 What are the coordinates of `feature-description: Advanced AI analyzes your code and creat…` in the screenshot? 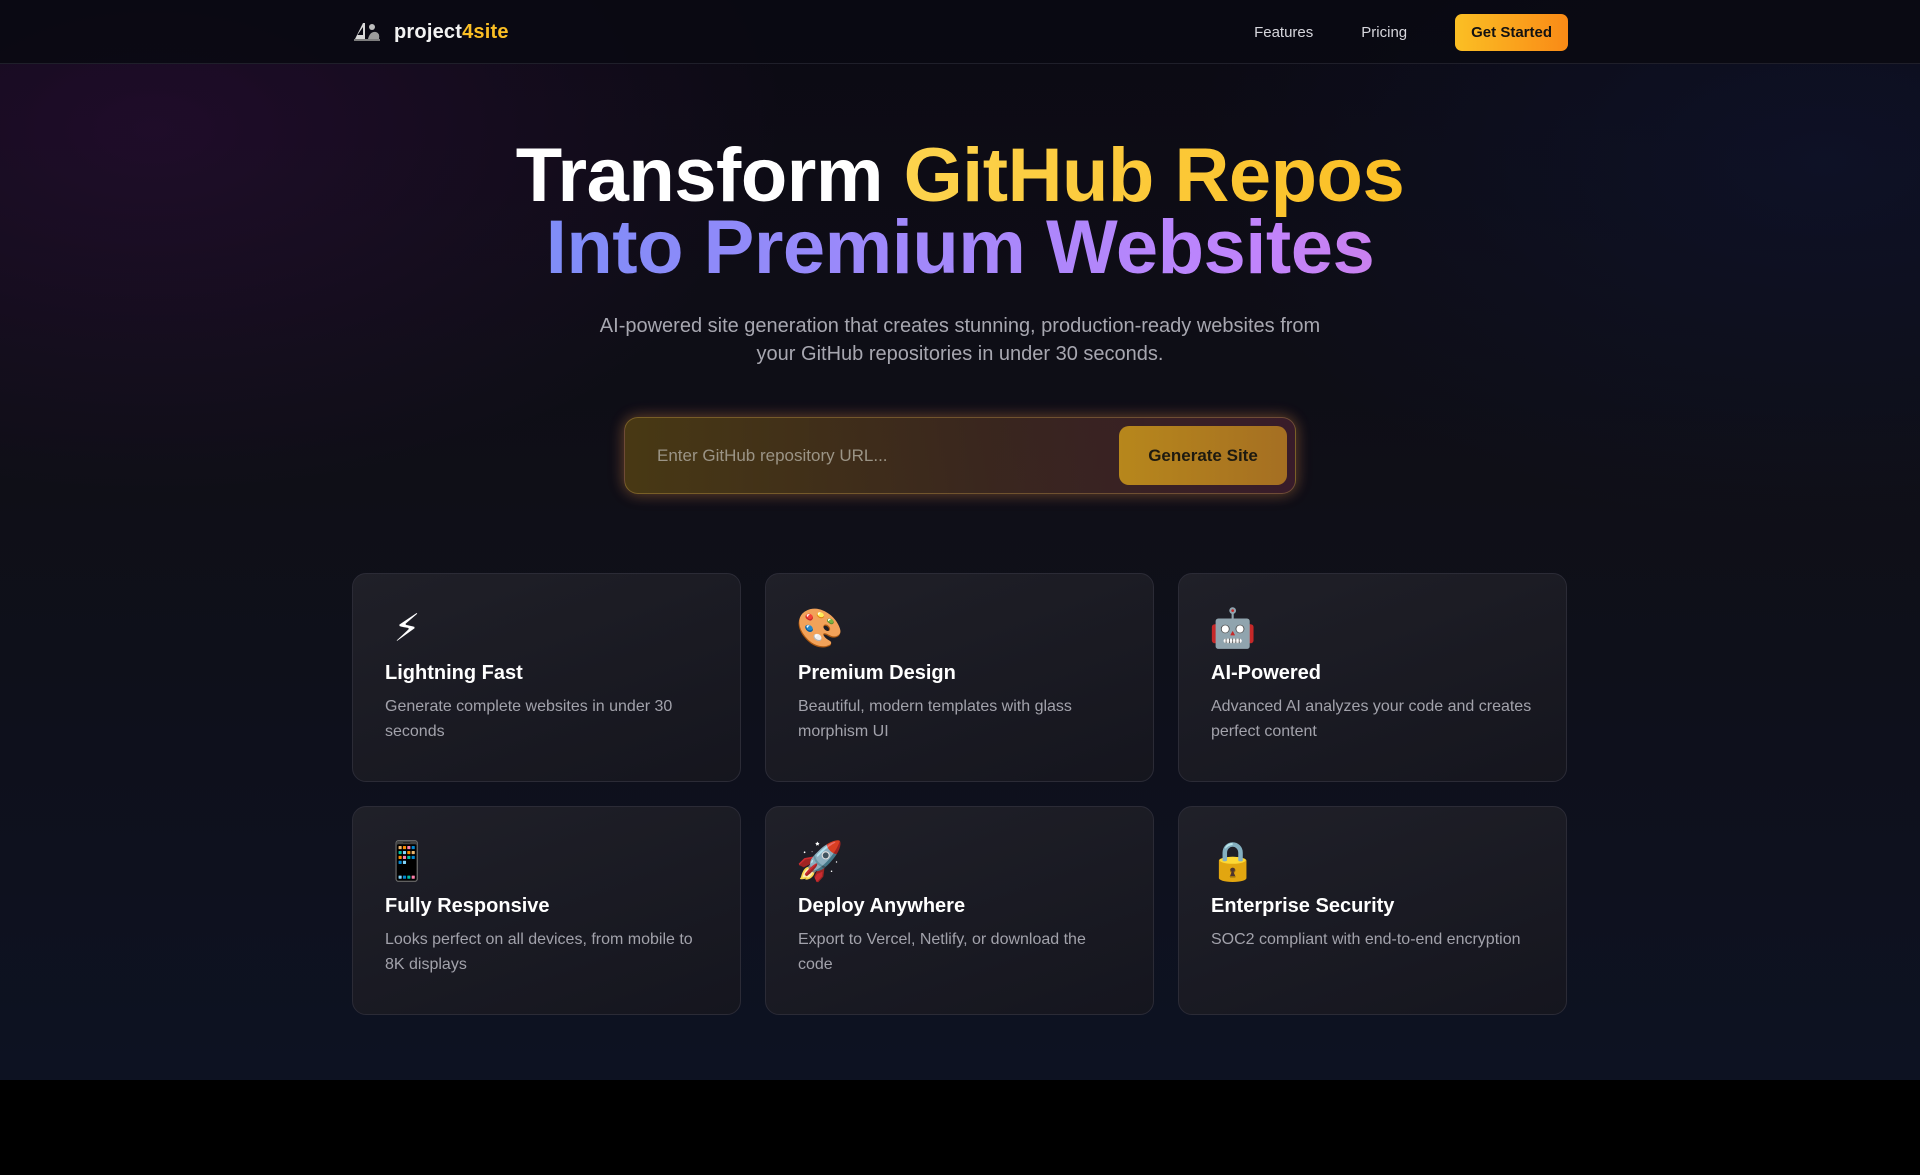 It's located at (1371, 719).